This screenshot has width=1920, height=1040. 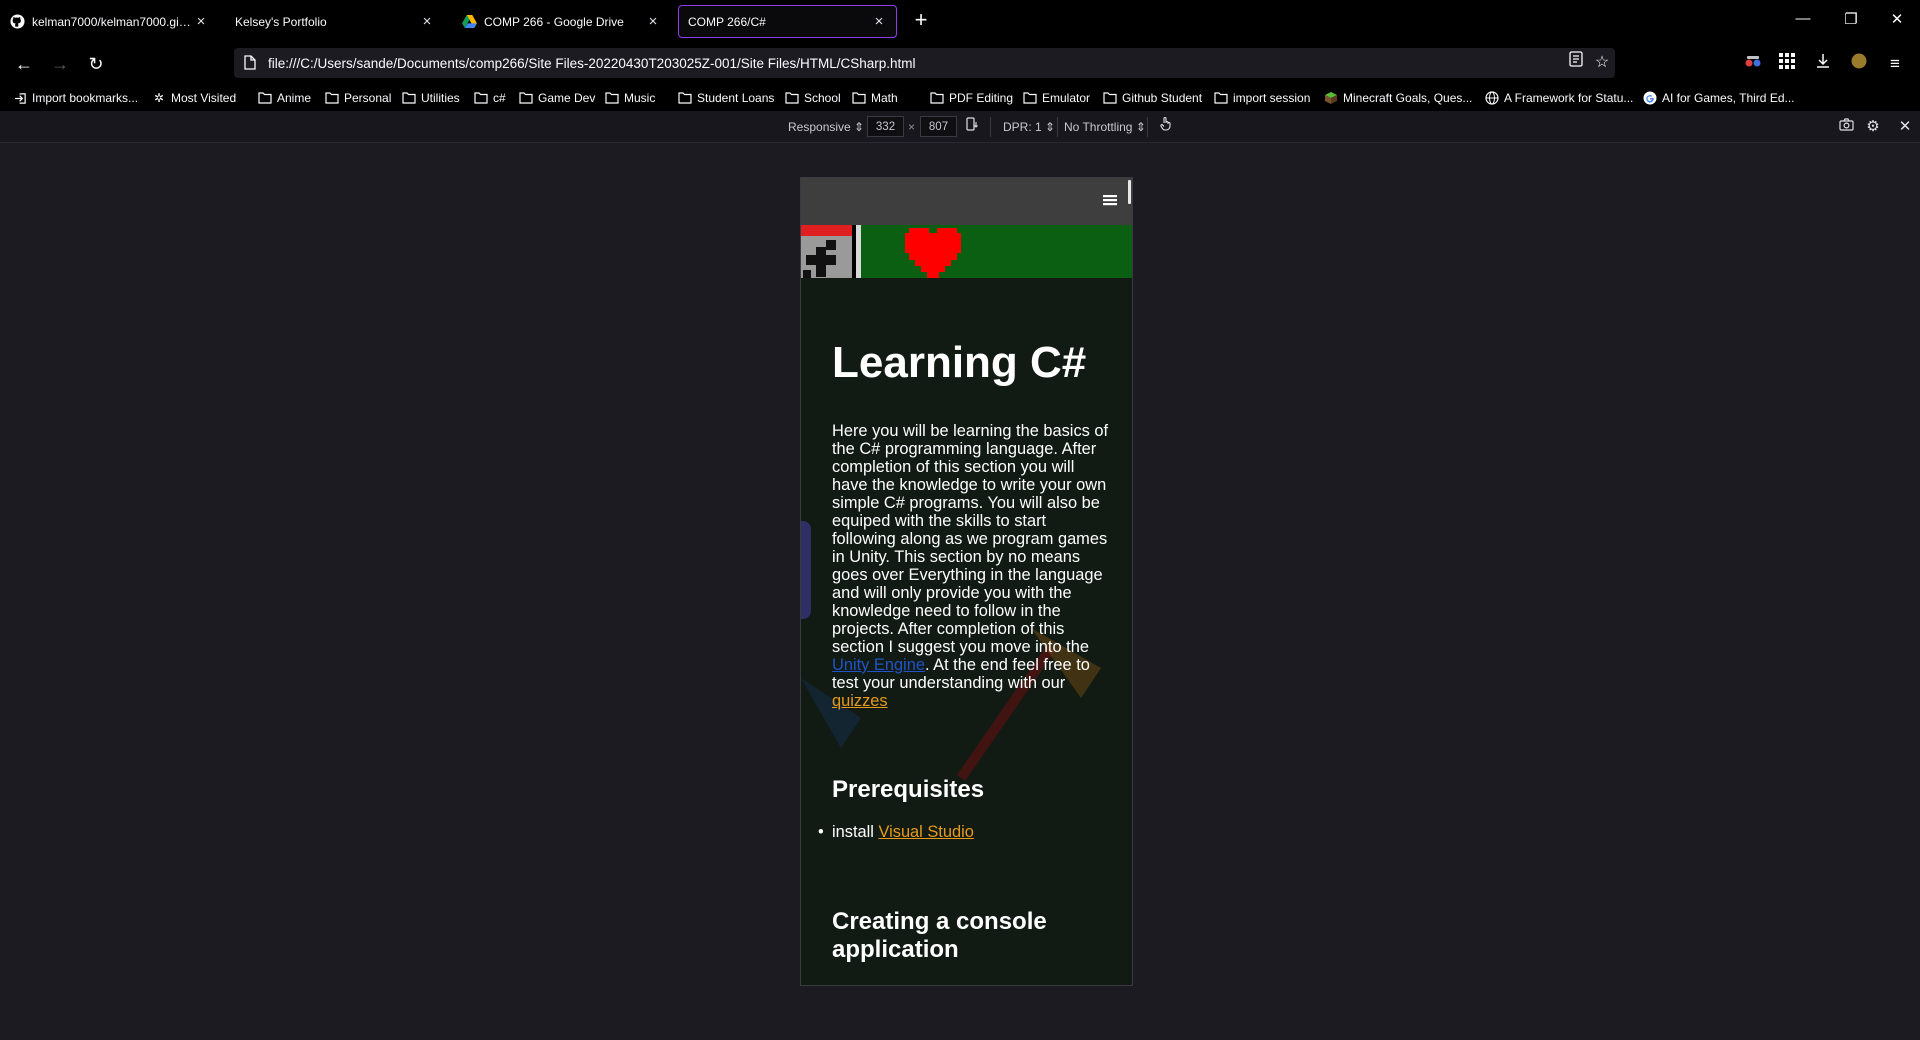 What do you see at coordinates (826, 127) in the screenshot?
I see `device-selector: Responsive ⇕` at bounding box center [826, 127].